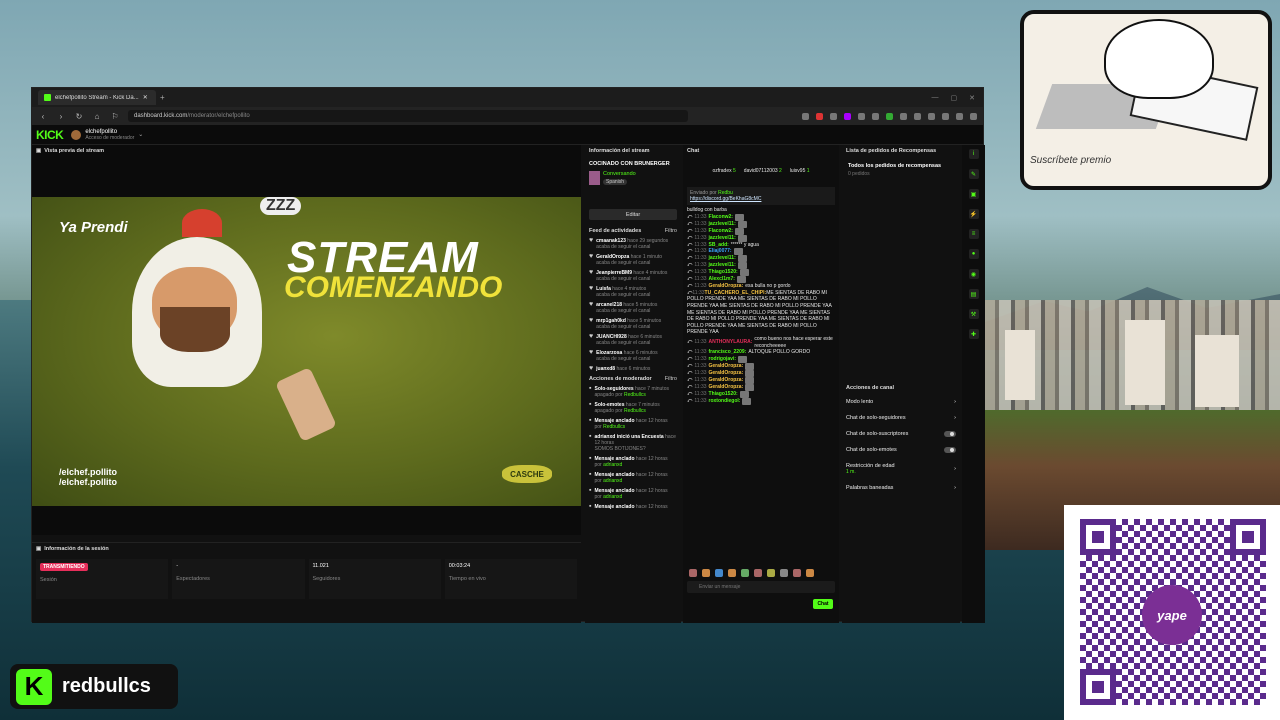 This screenshot has width=1280, height=720. I want to click on back-icon: ‹, so click(43, 116).